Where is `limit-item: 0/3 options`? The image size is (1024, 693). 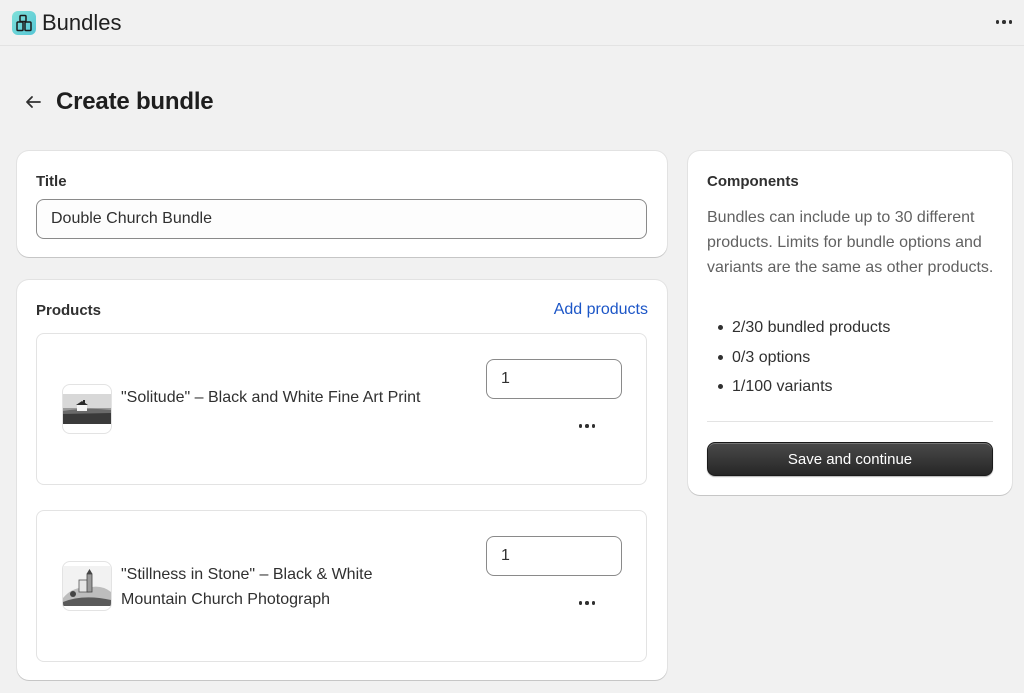
limit-item: 0/3 options is located at coordinates (798, 358).